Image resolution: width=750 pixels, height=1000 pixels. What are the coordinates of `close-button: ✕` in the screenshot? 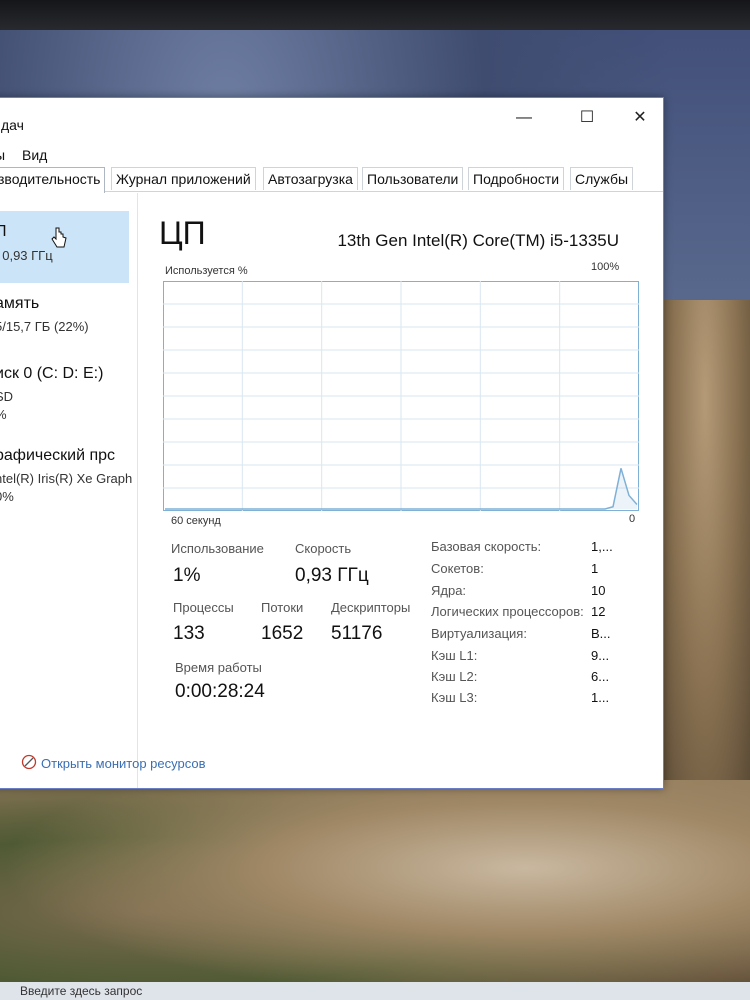 It's located at (640, 118).